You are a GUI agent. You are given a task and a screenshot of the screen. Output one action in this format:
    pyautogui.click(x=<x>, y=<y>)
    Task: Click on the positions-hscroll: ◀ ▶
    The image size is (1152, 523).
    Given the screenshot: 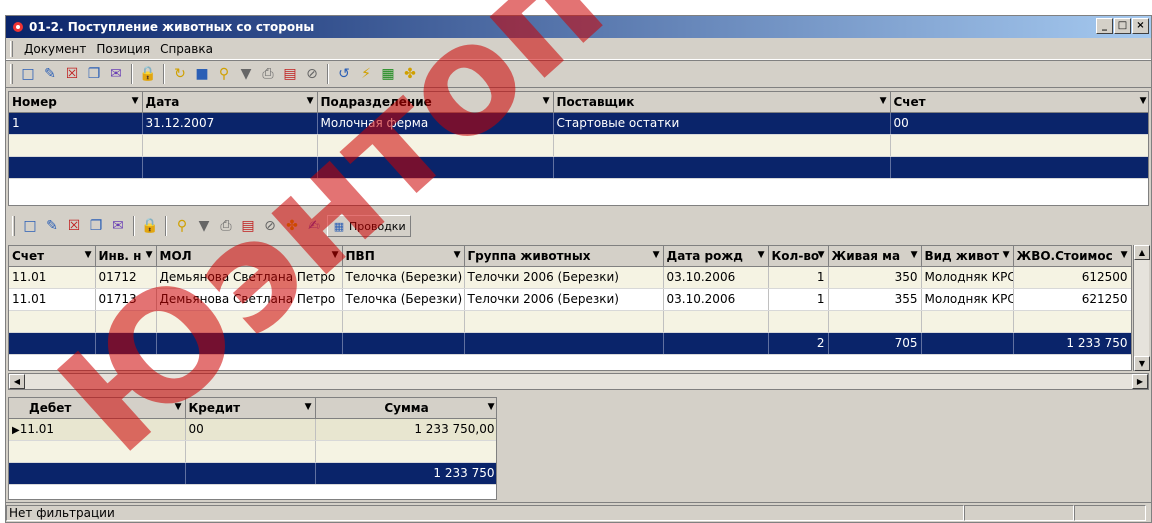 What is the action you would take?
    pyautogui.click(x=578, y=381)
    